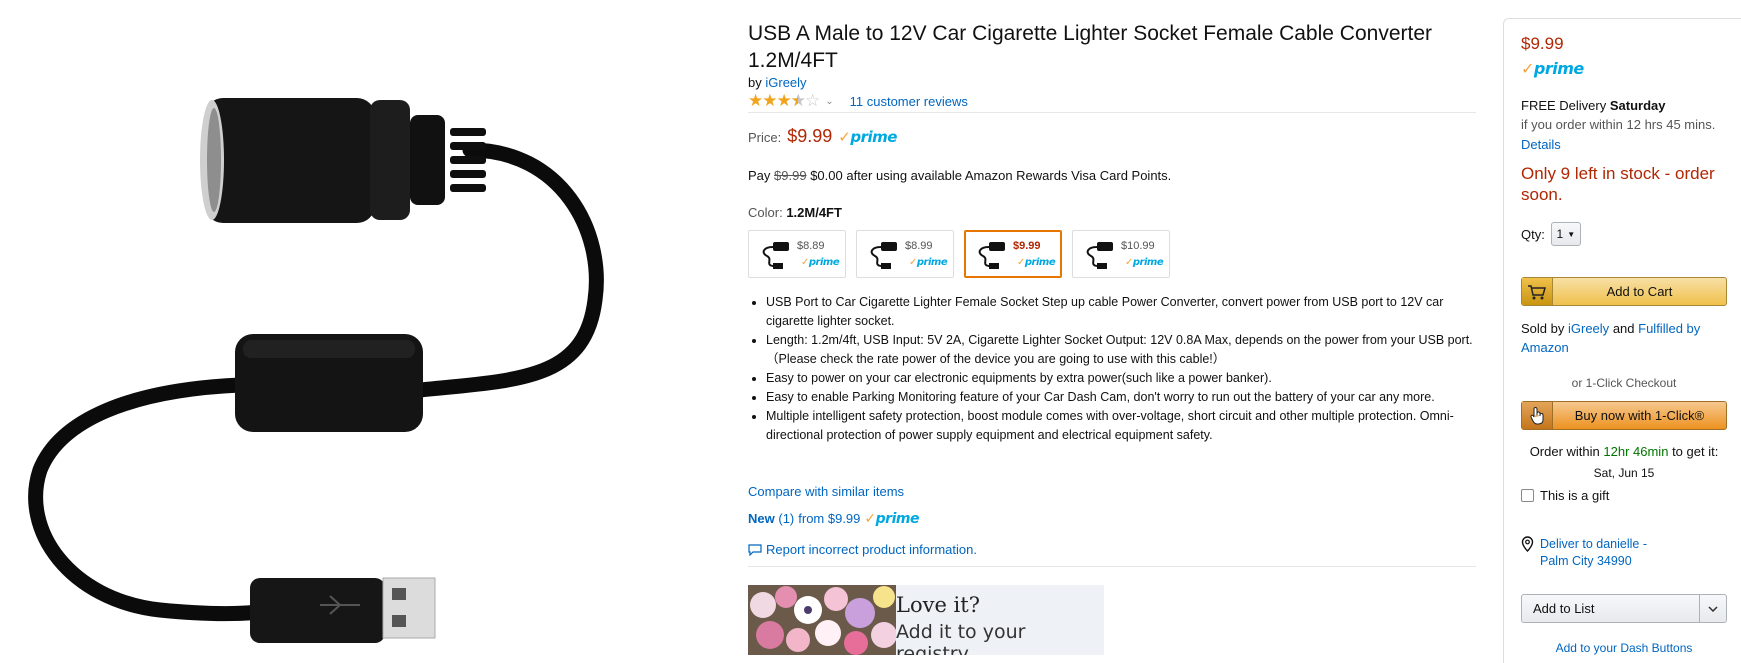  Describe the element at coordinates (755, 549) in the screenshot. I see `speech-bubble-icon` at that location.